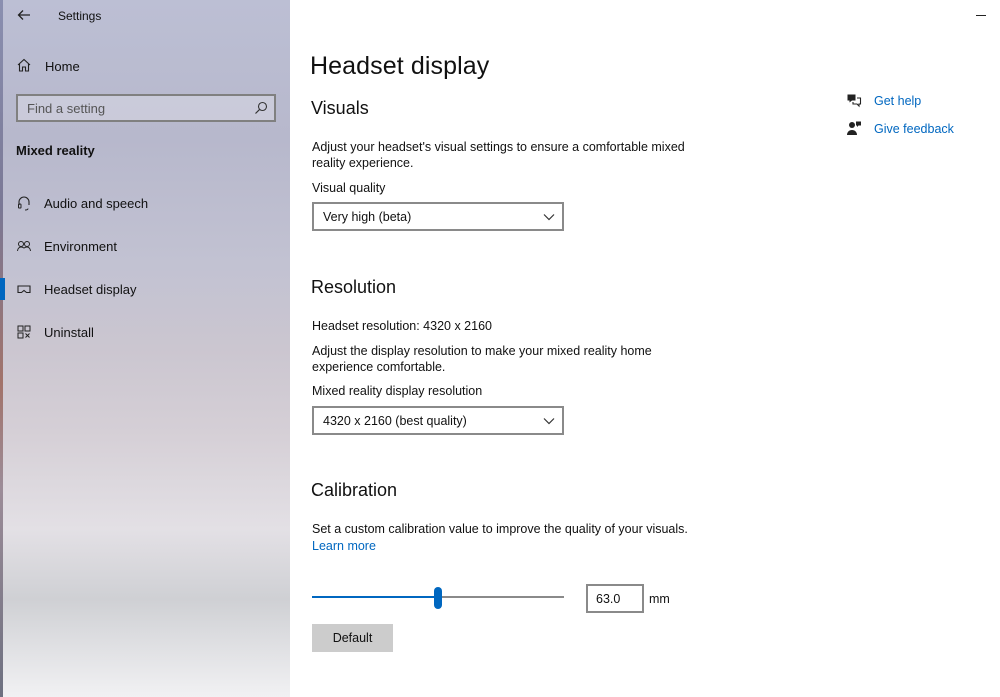 Image resolution: width=1000 pixels, height=697 pixels. Describe the element at coordinates (90, 289) in the screenshot. I see `sidebar-item-label: Headset display` at that location.